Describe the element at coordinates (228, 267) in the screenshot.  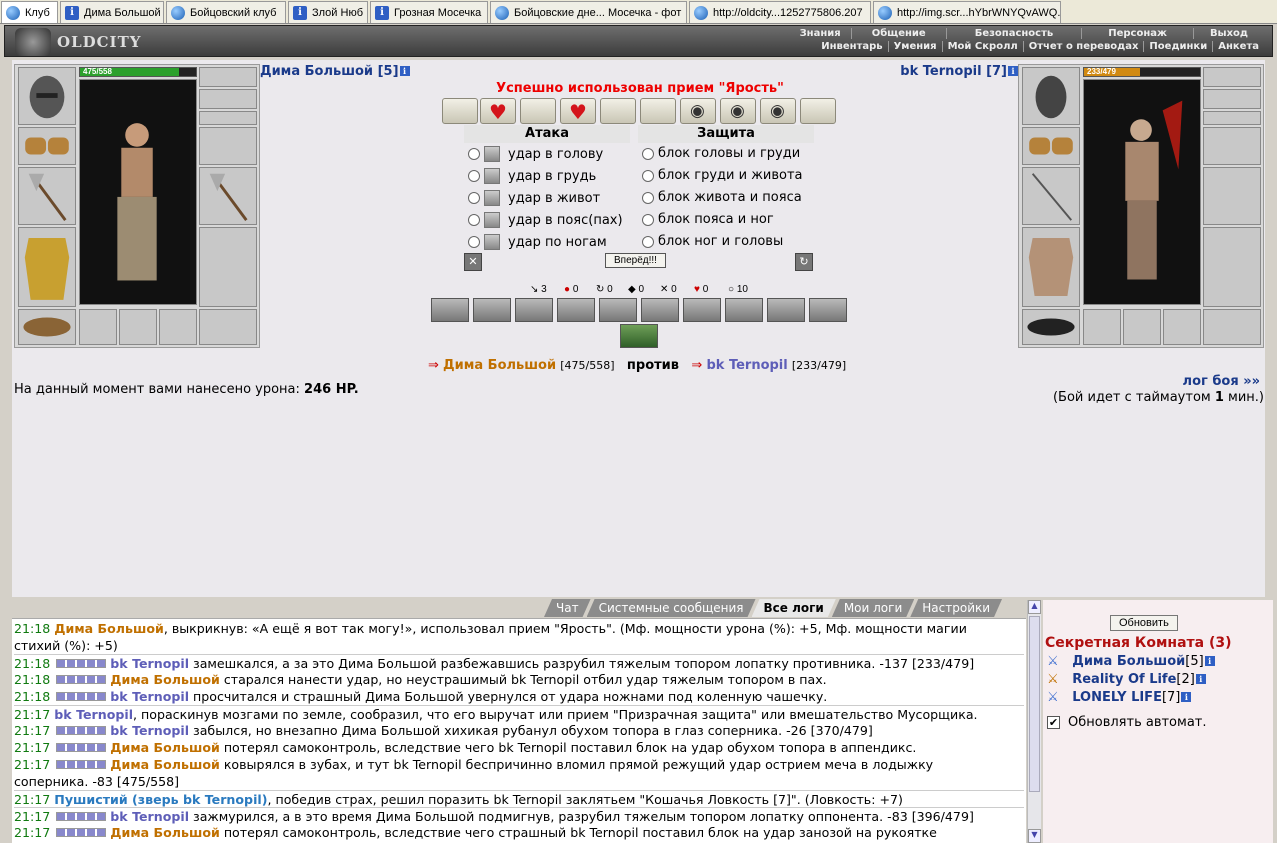
I see `pants-slot` at that location.